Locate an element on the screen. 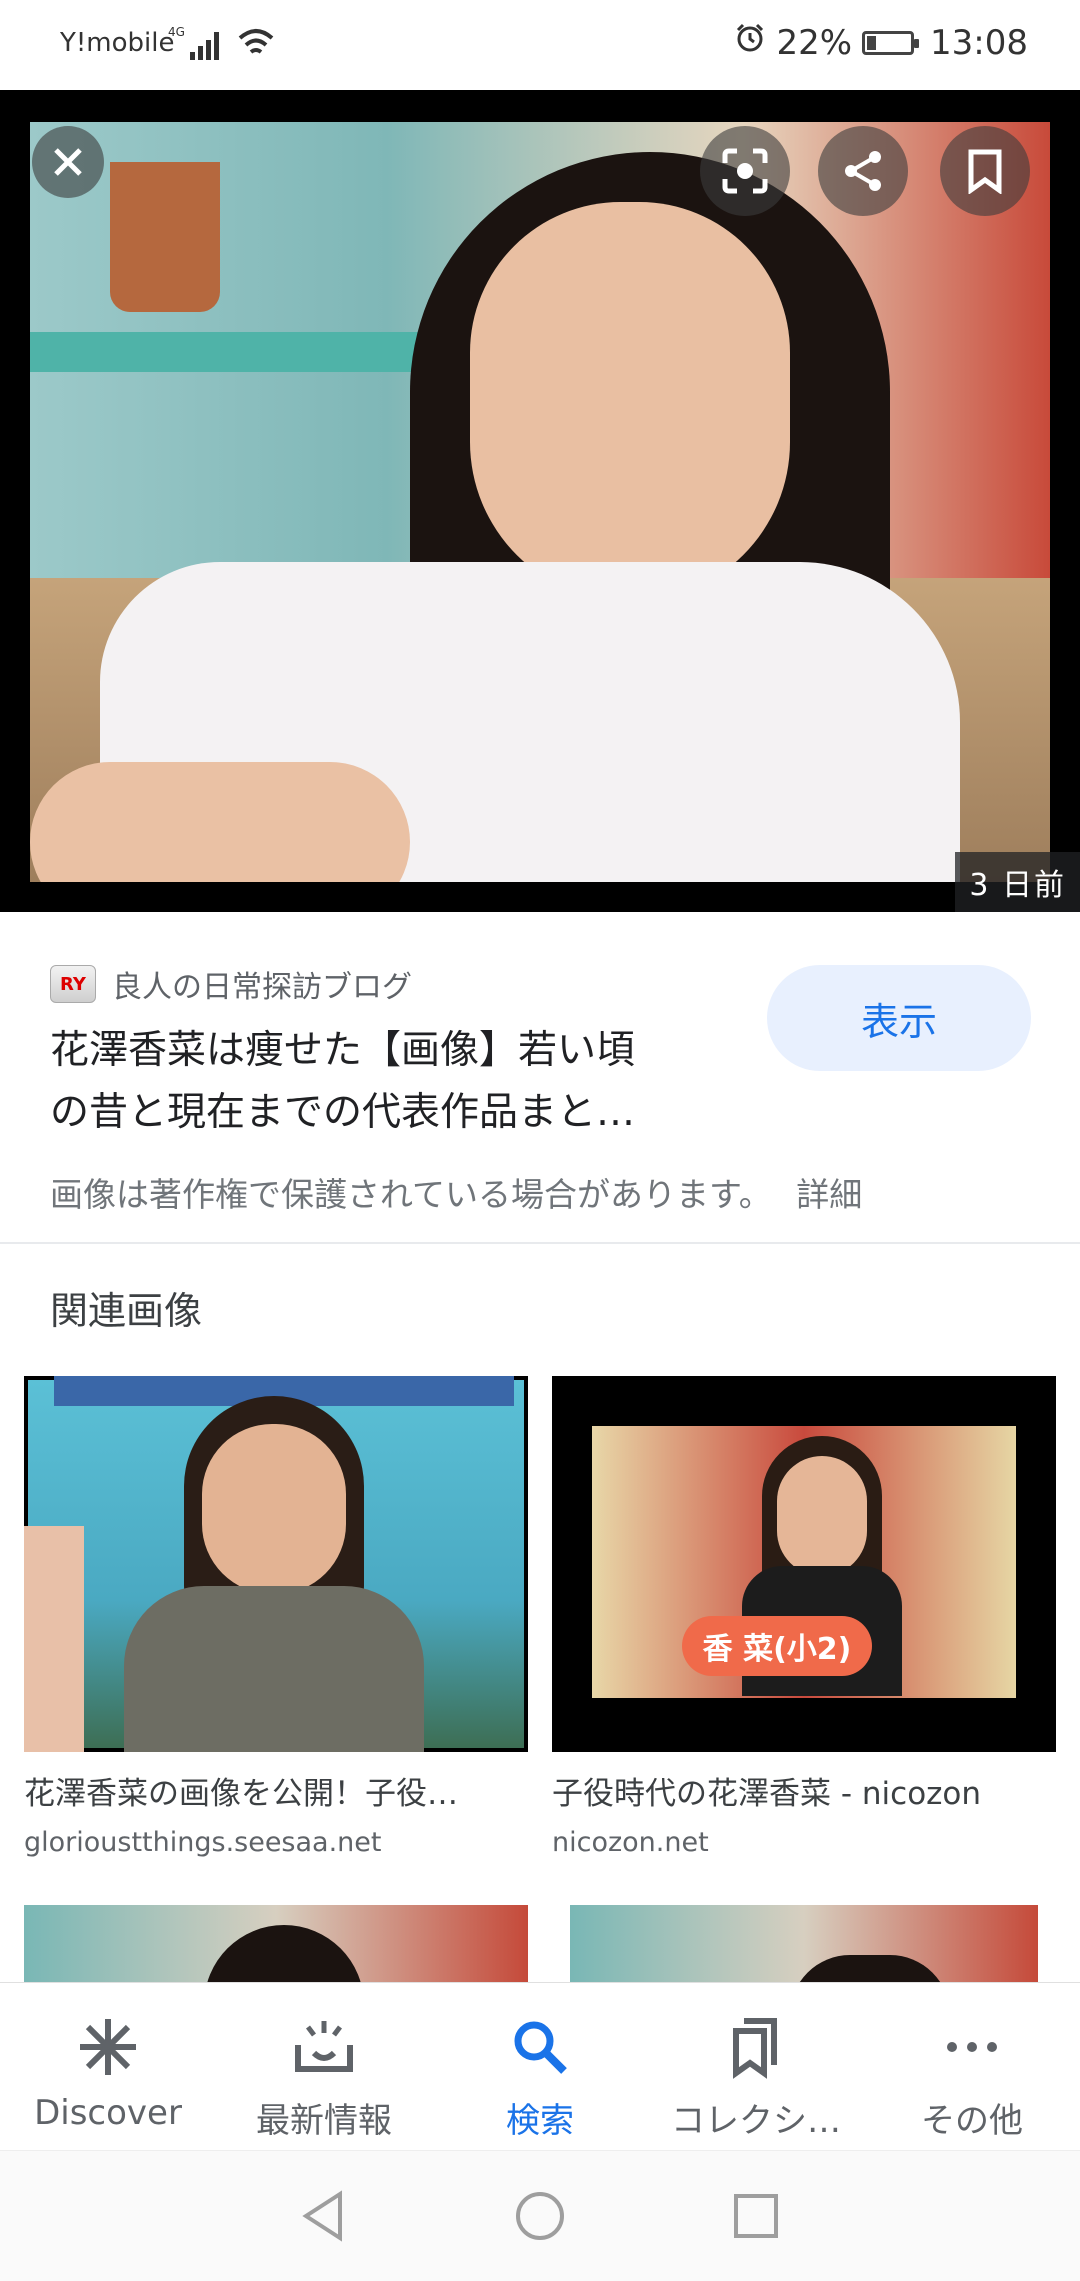 The image size is (1080, 2281). nav-updates: 最新情報 is located at coordinates (324, 2067).